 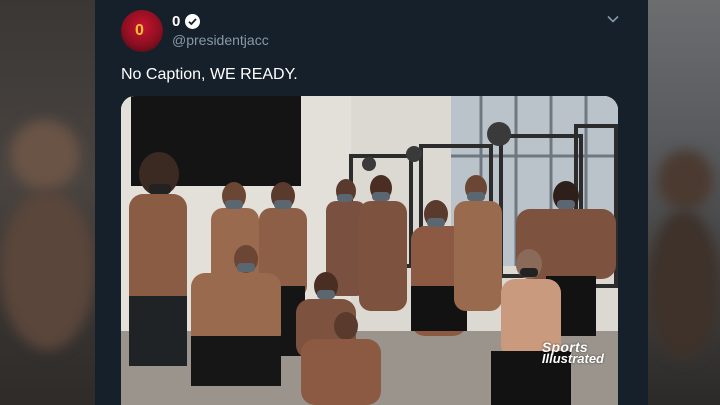 I want to click on chevron-down-icon, so click(x=613, y=19).